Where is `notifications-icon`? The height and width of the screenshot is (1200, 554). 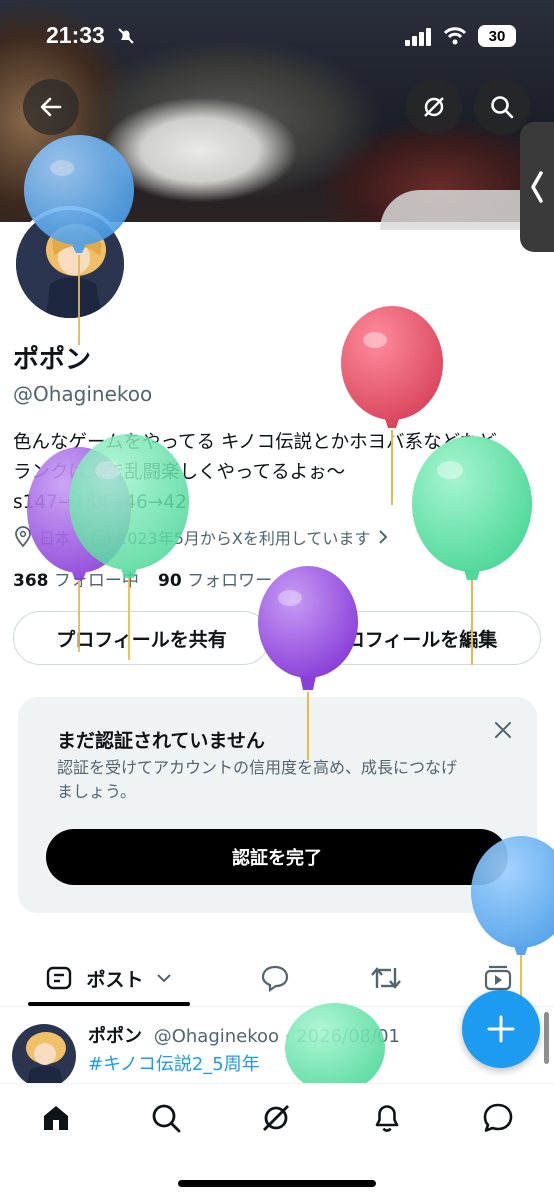 notifications-icon is located at coordinates (387, 1118).